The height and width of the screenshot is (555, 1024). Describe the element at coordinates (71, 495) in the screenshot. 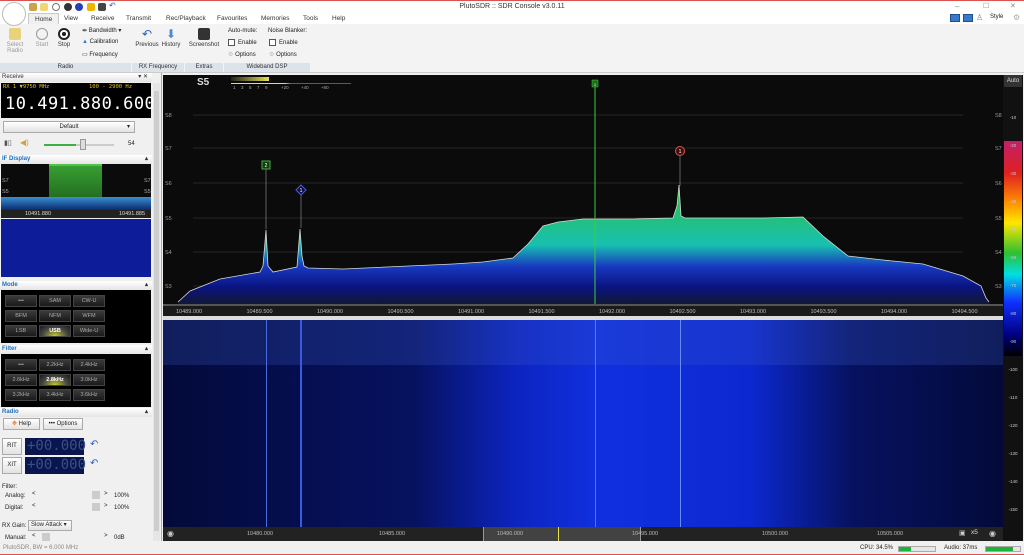

I see `analog-slider: < >` at that location.